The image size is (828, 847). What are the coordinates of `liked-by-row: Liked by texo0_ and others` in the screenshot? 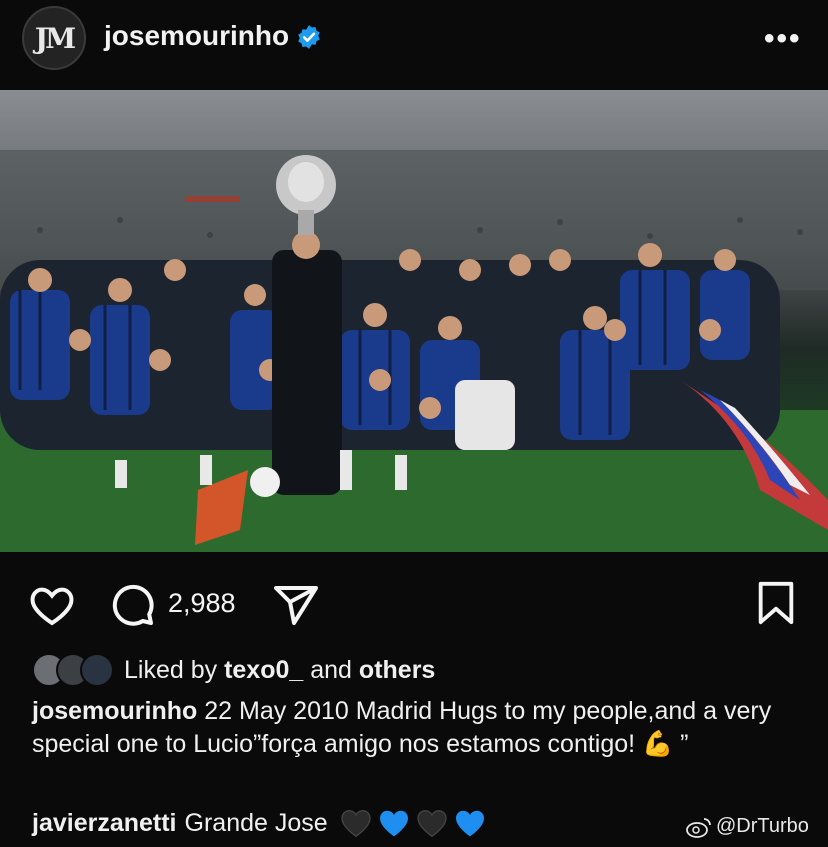 It's located at (233, 670).